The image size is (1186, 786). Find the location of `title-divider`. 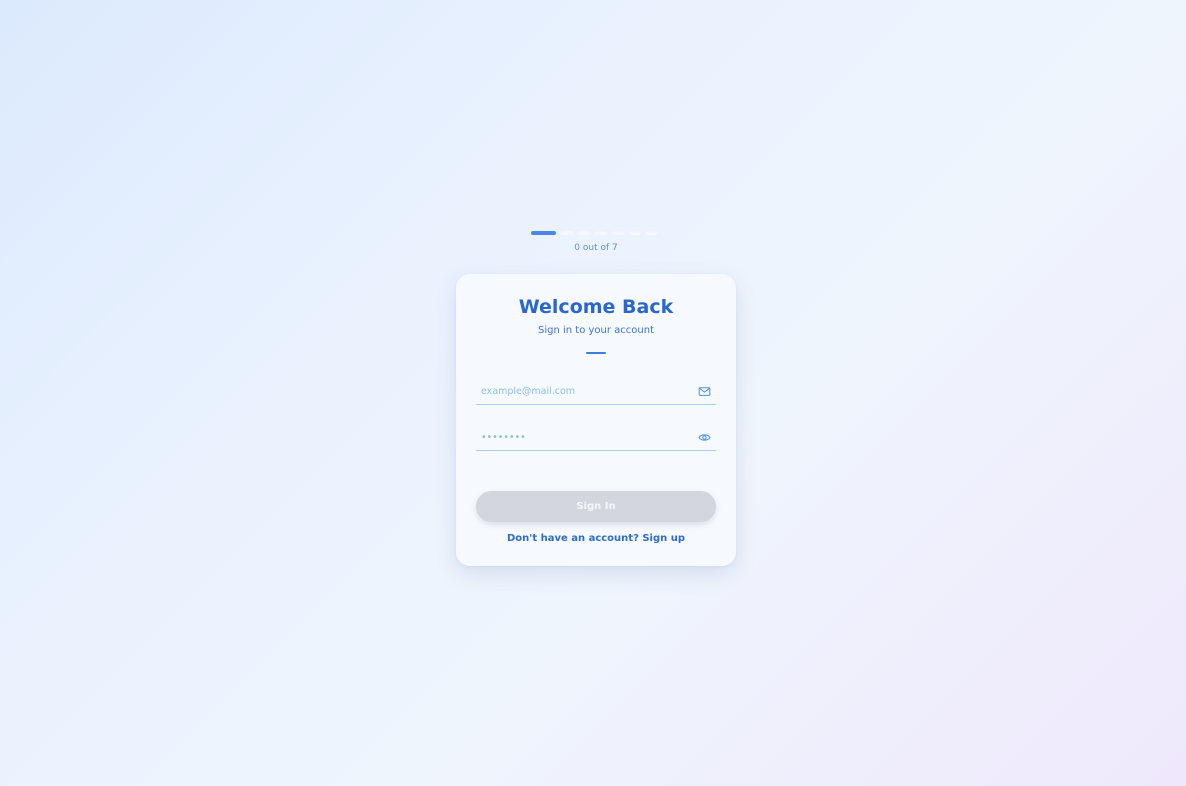

title-divider is located at coordinates (596, 353).